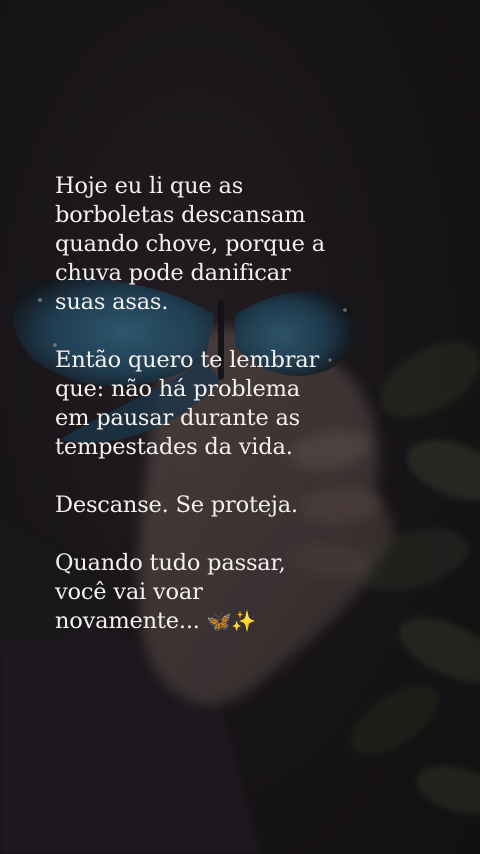 This screenshot has height=854, width=480. Describe the element at coordinates (170, 563) in the screenshot. I see `text-line: Quando tudo passar,` at that location.